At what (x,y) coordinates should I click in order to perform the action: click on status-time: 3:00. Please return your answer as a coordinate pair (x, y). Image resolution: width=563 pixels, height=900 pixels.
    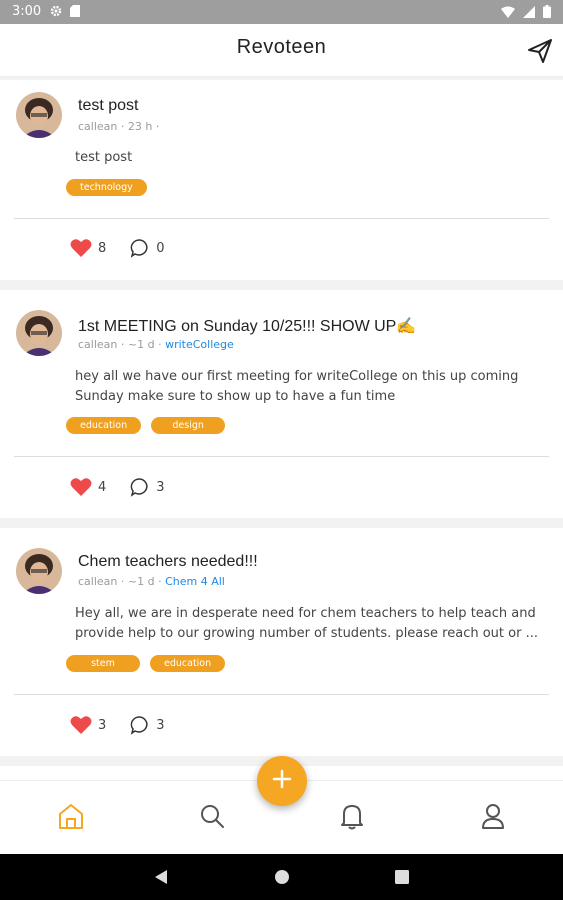
    Looking at the image, I should click on (27, 11).